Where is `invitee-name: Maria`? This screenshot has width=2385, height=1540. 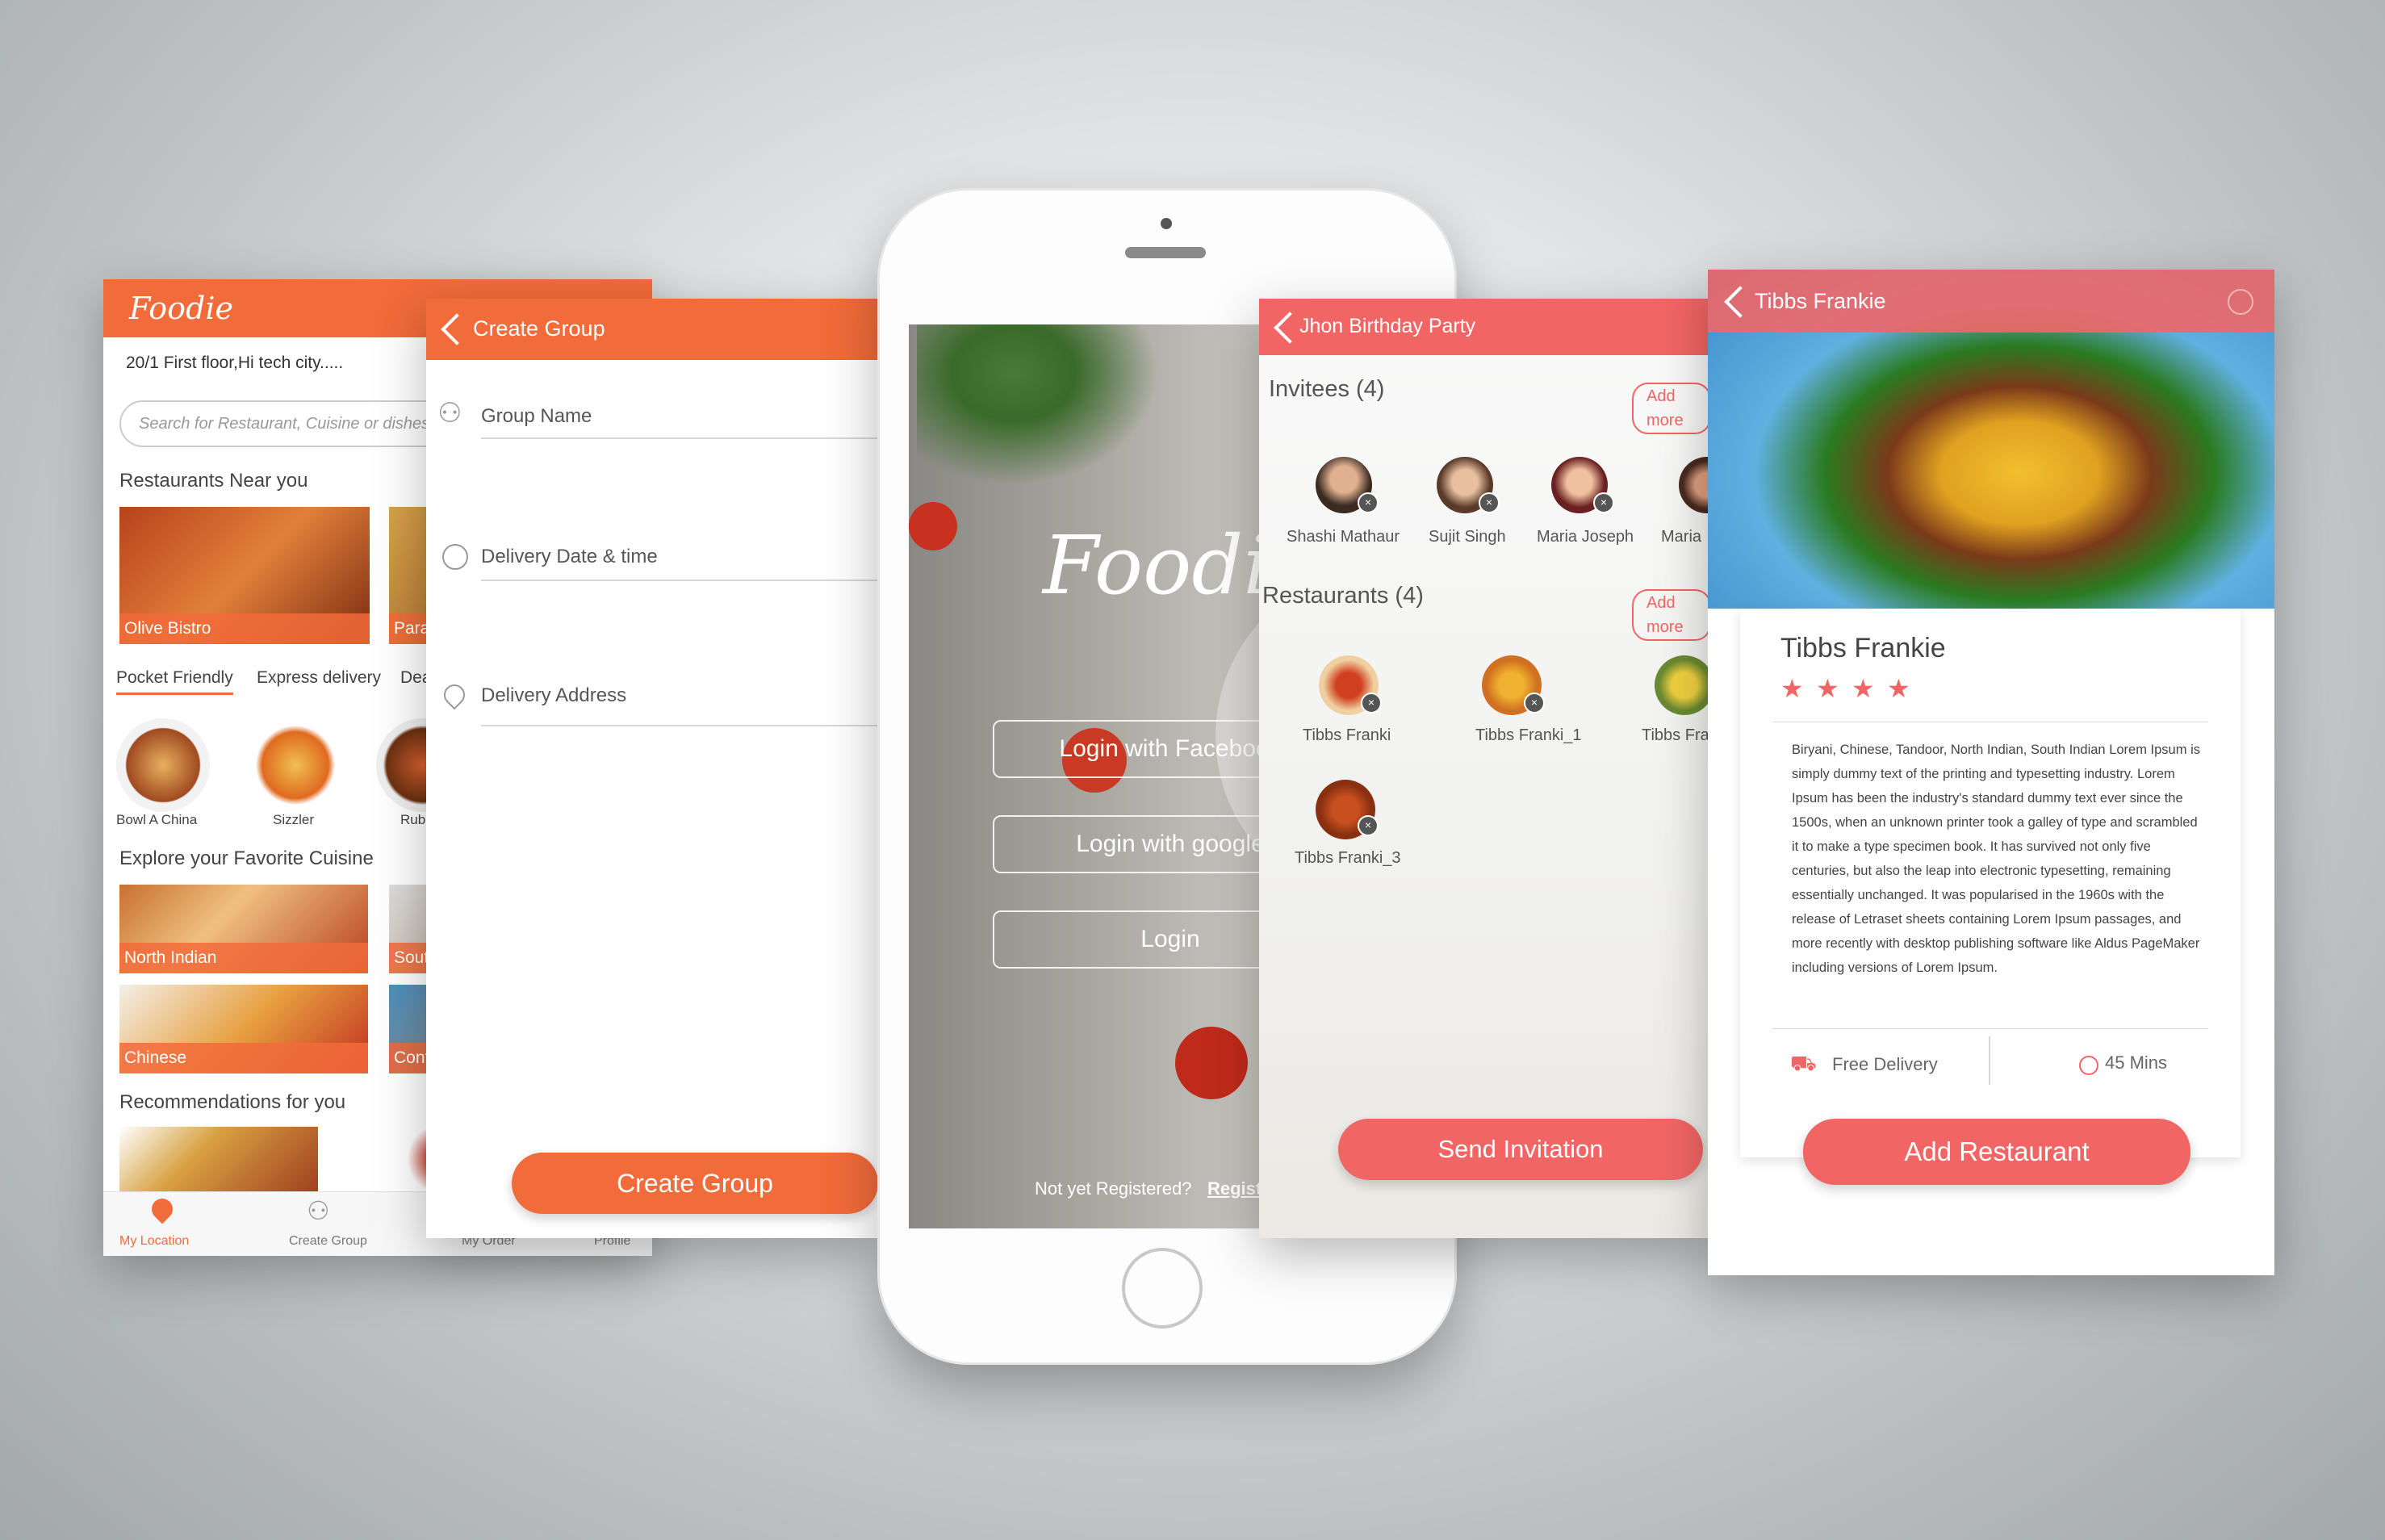 invitee-name: Maria is located at coordinates (1681, 537).